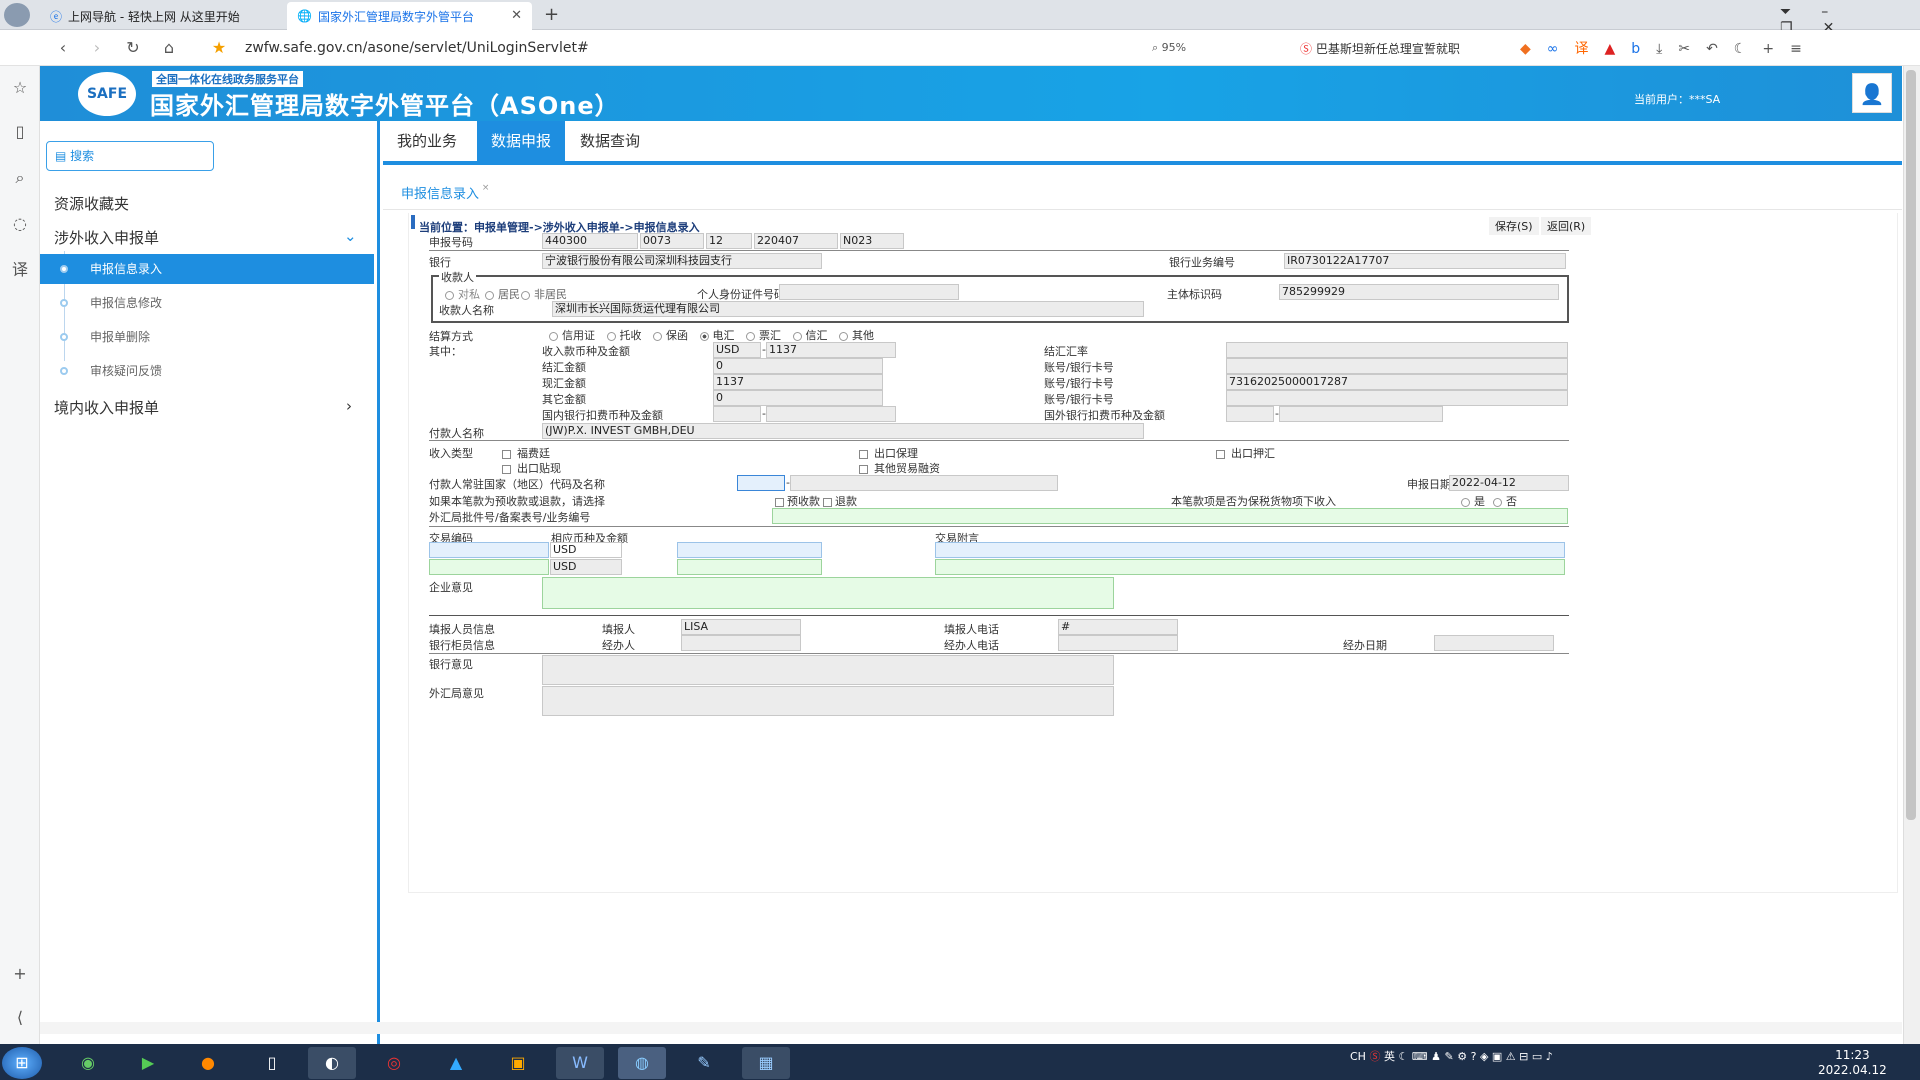 Image resolution: width=1920 pixels, height=1080 pixels. Describe the element at coordinates (1505, 501) in the screenshot. I see `bonded-no: 否` at that location.